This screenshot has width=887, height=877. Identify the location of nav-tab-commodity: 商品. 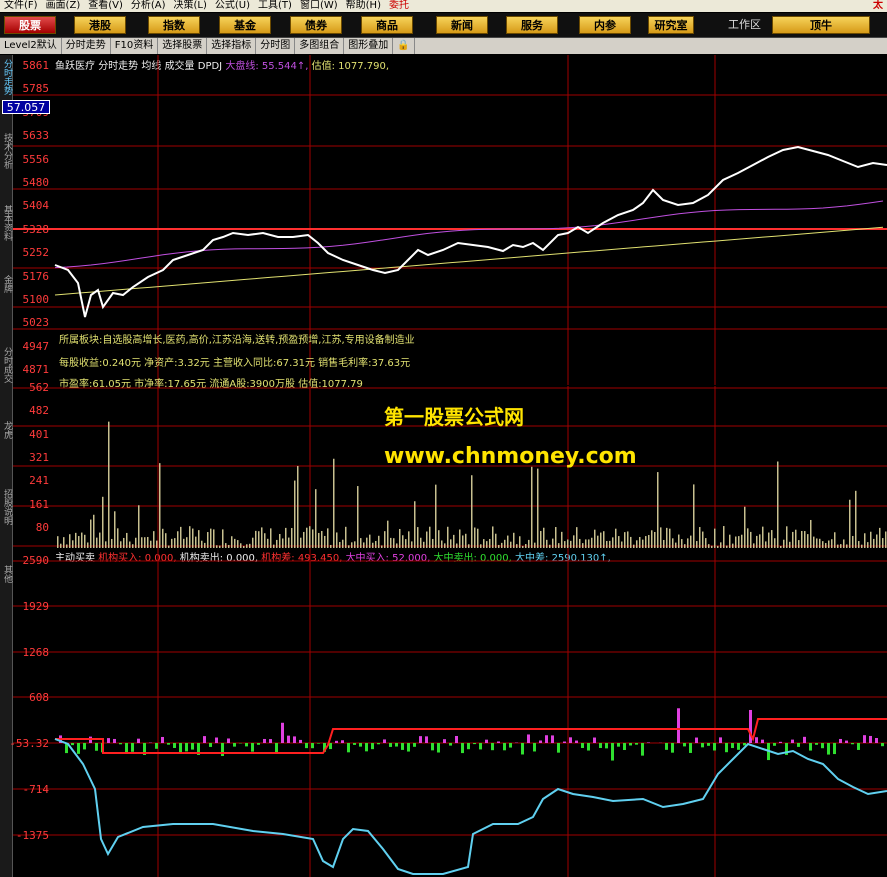
(387, 25).